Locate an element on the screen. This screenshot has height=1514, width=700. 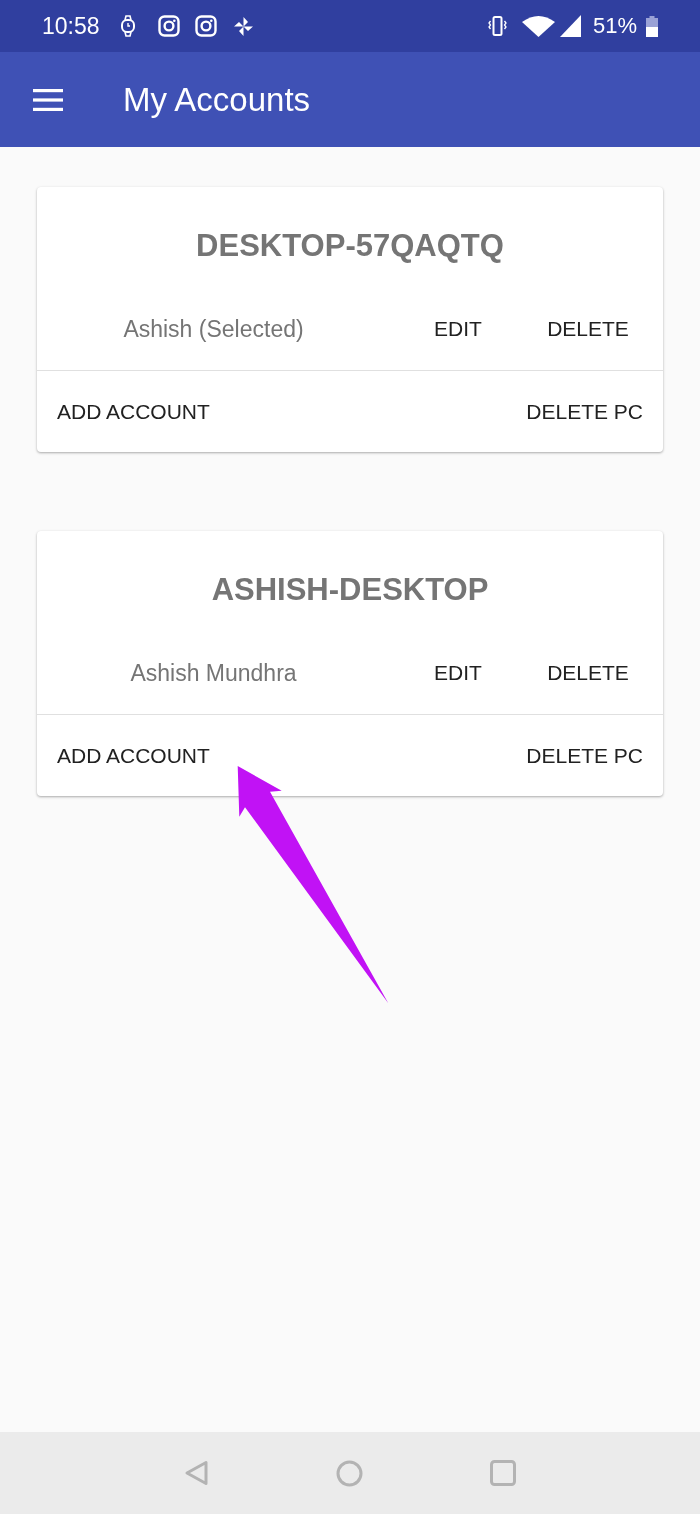
battery-percent: 51% is located at coordinates (614, 26).